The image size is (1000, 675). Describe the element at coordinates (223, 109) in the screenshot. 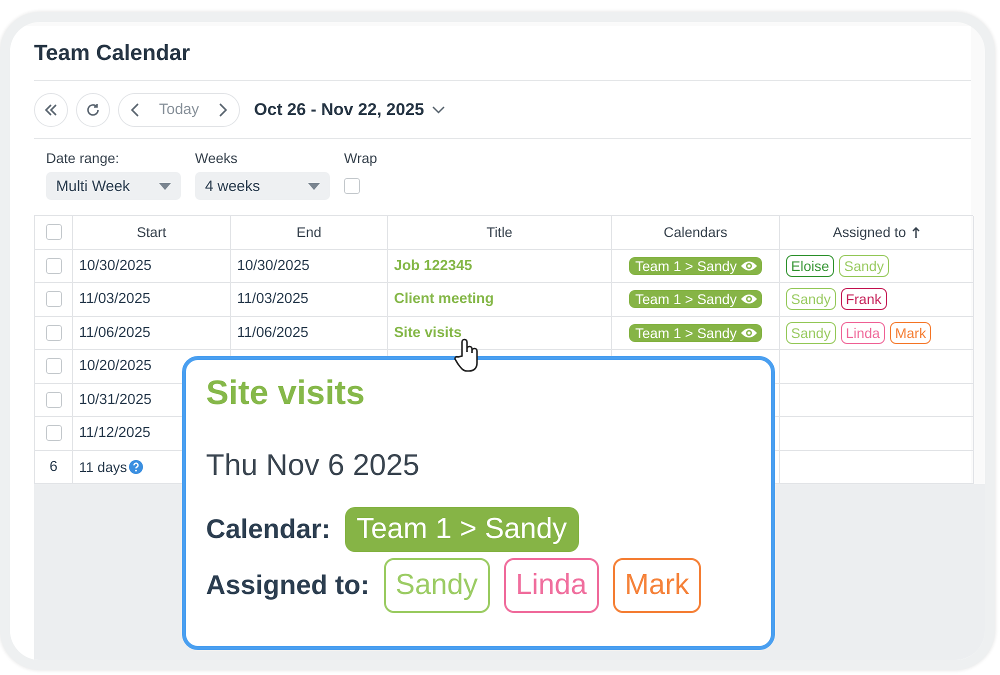

I see `chevron-right-icon` at that location.